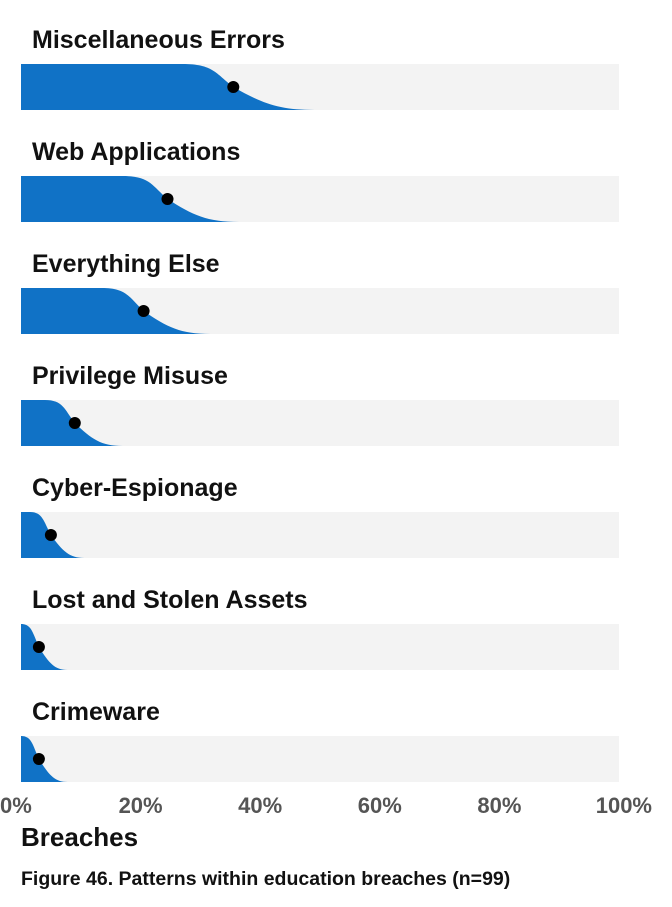  Describe the element at coordinates (499, 805) in the screenshot. I see `x-tick-label: 80%` at that location.